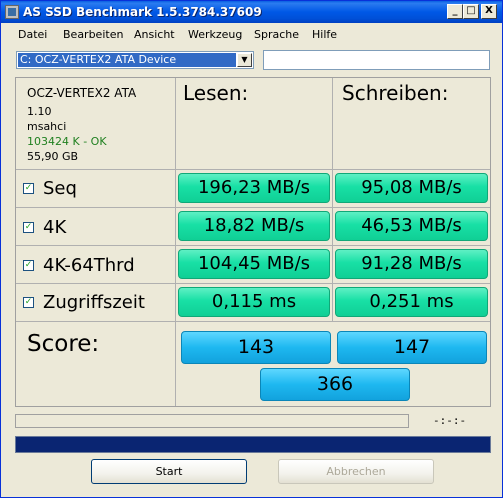 The image size is (503, 498). I want to click on firmware-version: 1.10, so click(39, 111).